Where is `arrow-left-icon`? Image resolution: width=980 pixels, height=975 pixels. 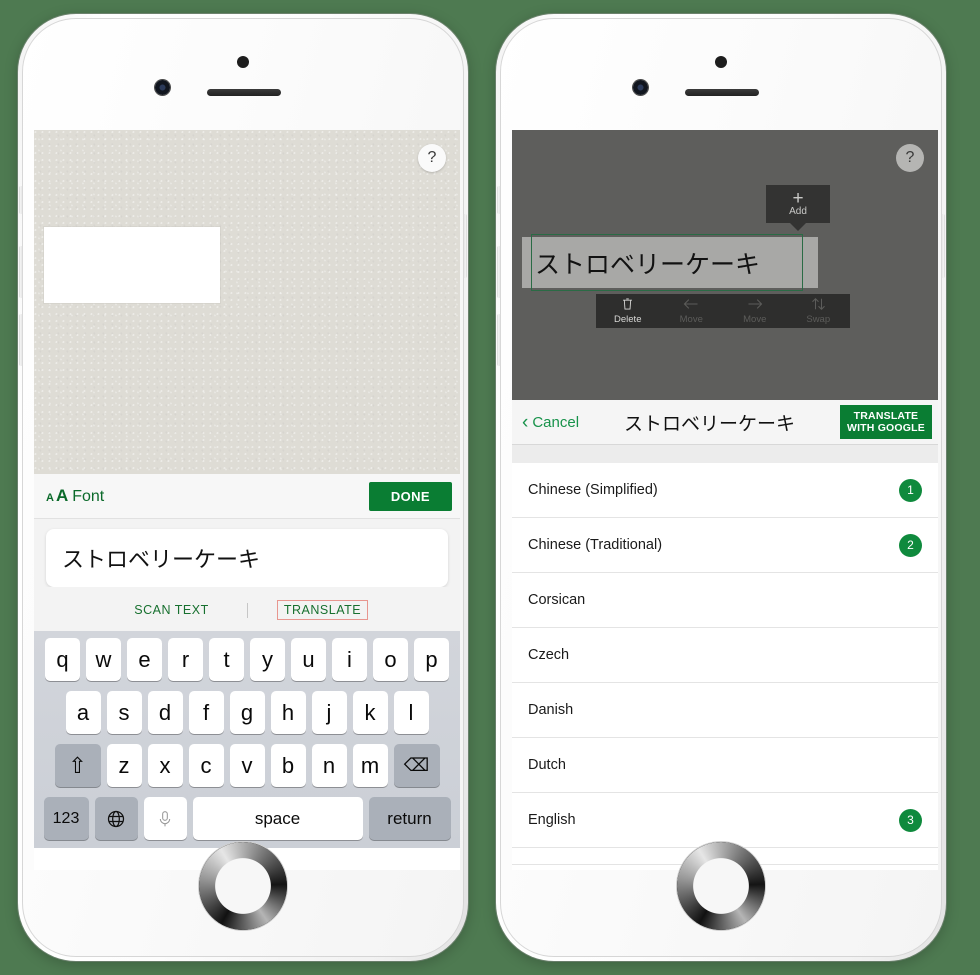 arrow-left-icon is located at coordinates (691, 305).